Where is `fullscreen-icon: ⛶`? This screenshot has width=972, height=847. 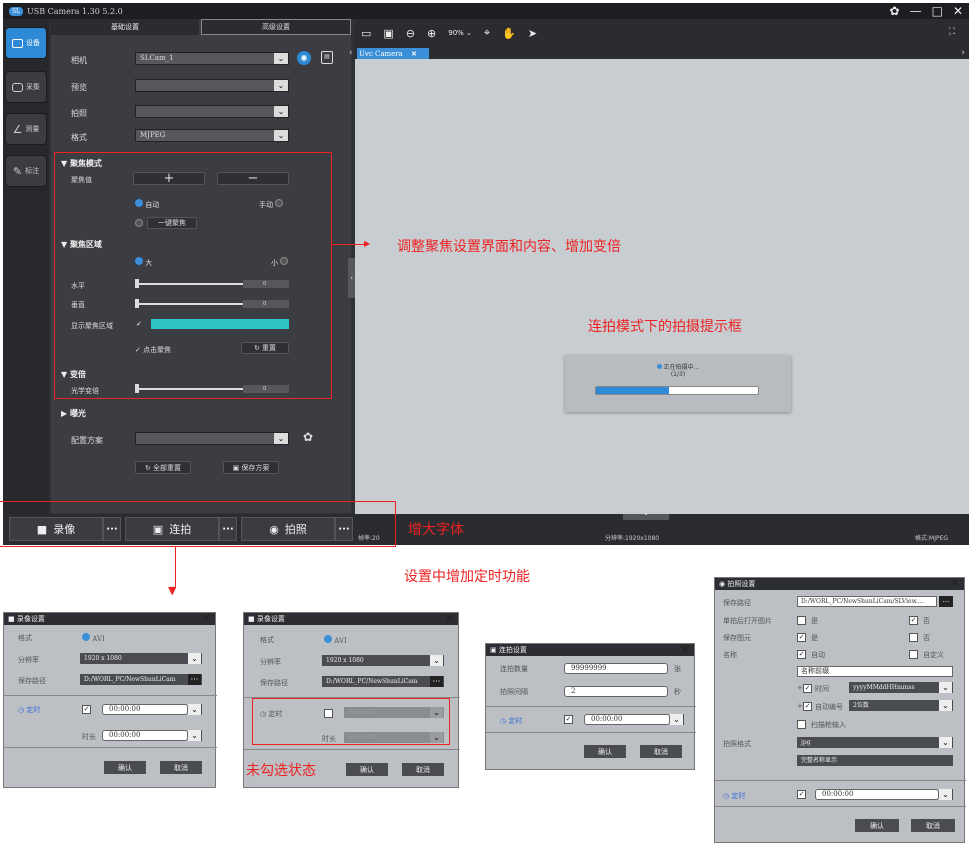
fullscreen-icon: ⛶ is located at coordinates (952, 32).